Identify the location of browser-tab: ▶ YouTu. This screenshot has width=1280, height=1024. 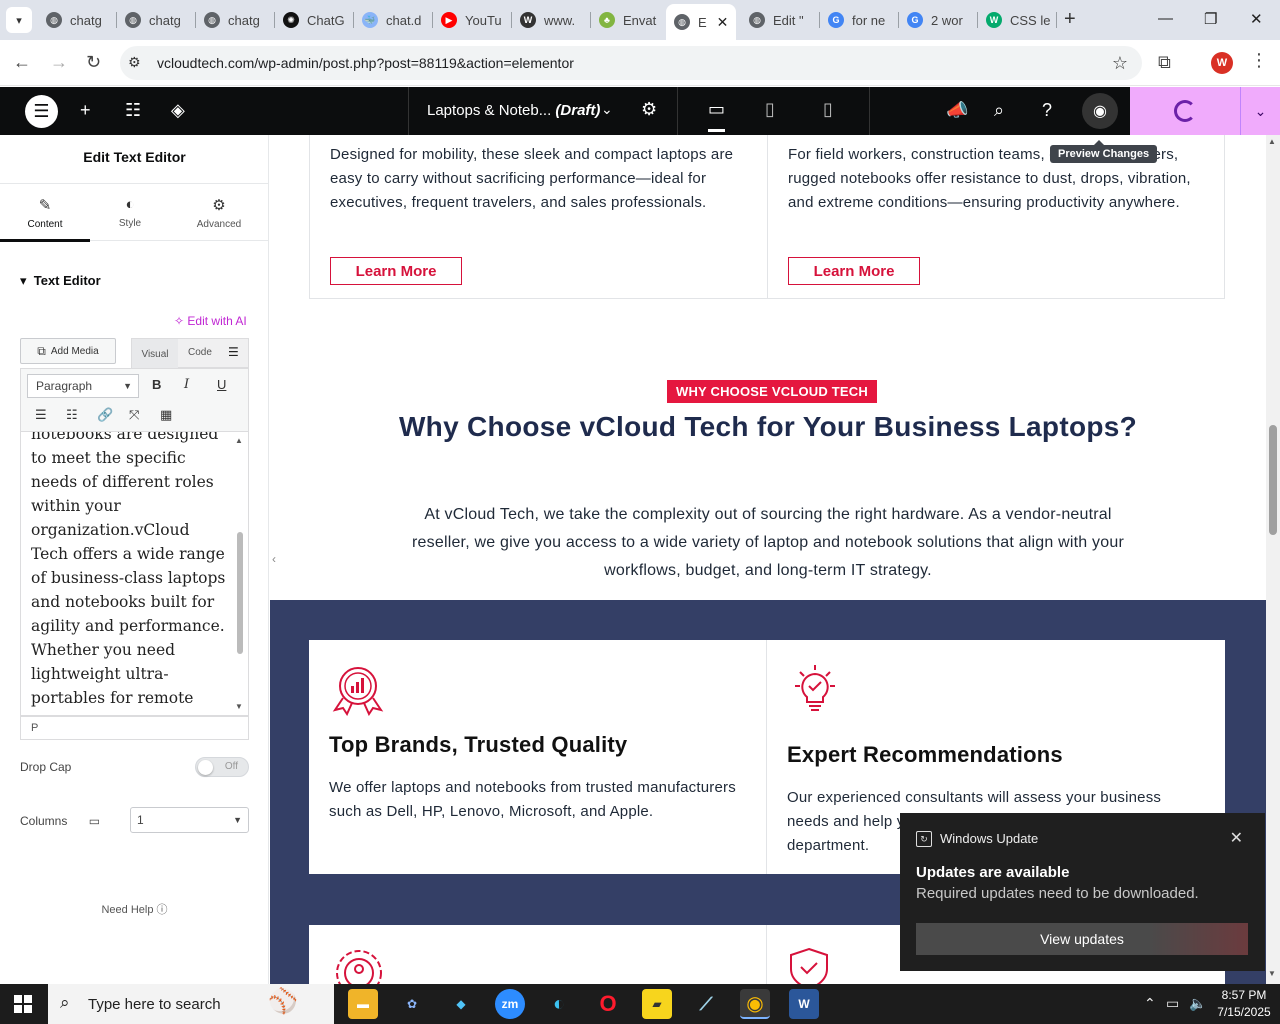
(472, 20).